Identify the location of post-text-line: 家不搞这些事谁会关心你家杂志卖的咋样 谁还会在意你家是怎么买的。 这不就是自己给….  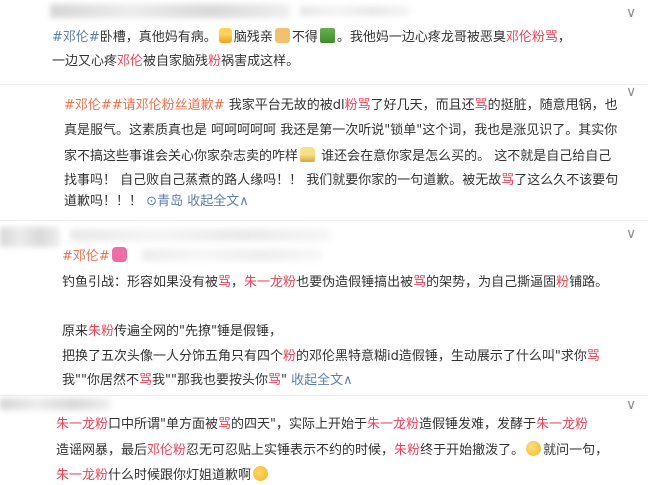
(338, 155).